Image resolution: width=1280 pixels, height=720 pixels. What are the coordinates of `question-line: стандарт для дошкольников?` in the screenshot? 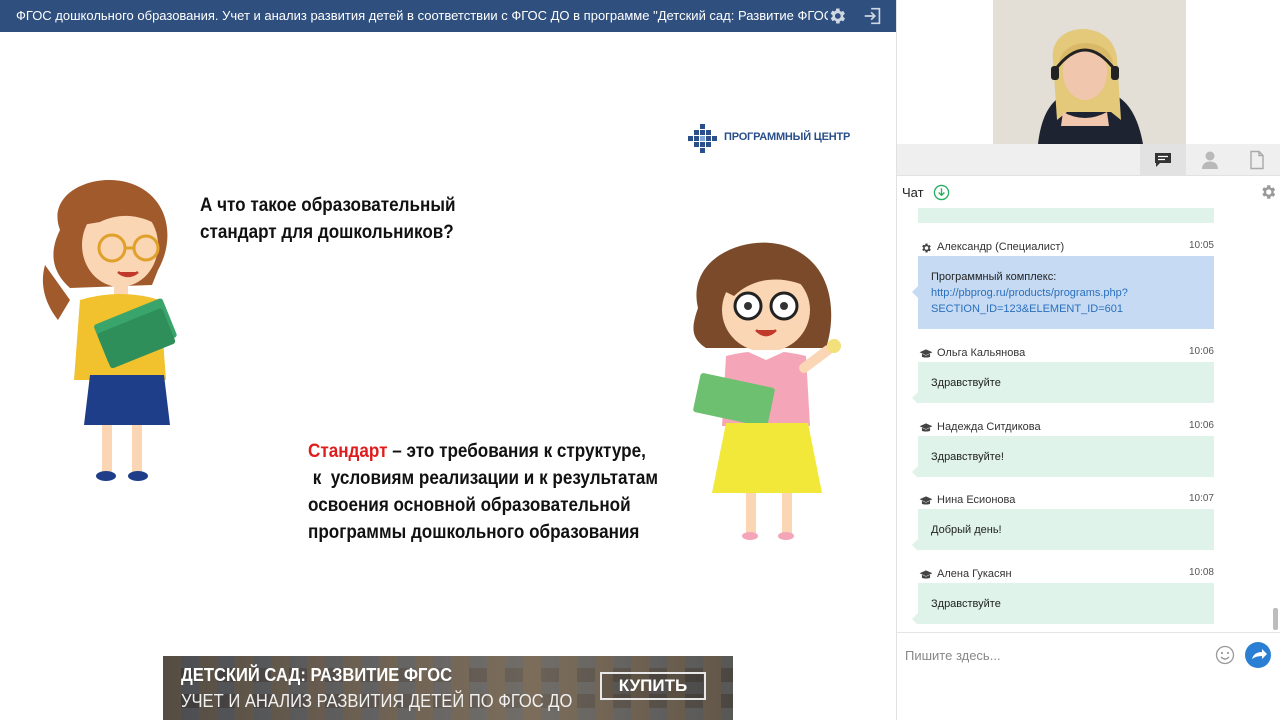 It's located at (327, 232).